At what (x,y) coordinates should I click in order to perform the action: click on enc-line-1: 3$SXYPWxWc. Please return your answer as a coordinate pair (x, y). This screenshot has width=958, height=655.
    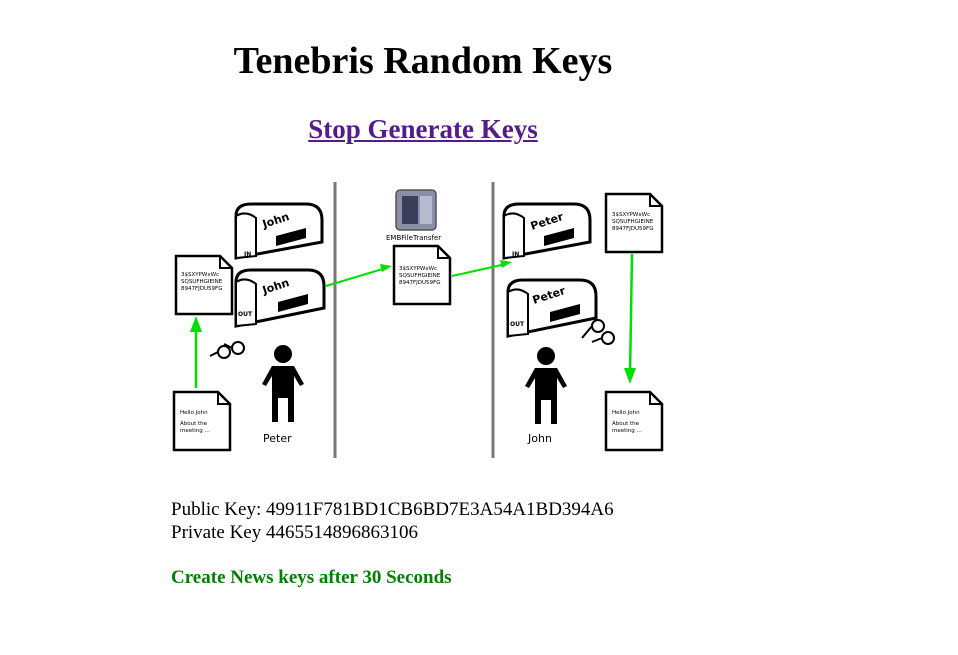
    Looking at the image, I should click on (200, 275).